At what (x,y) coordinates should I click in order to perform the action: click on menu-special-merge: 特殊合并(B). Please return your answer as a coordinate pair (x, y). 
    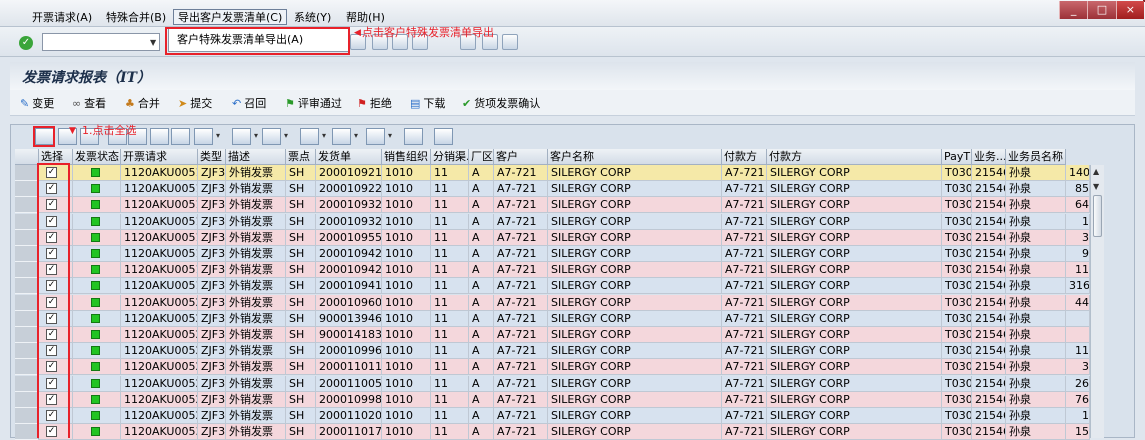
    Looking at the image, I should click on (136, 18).